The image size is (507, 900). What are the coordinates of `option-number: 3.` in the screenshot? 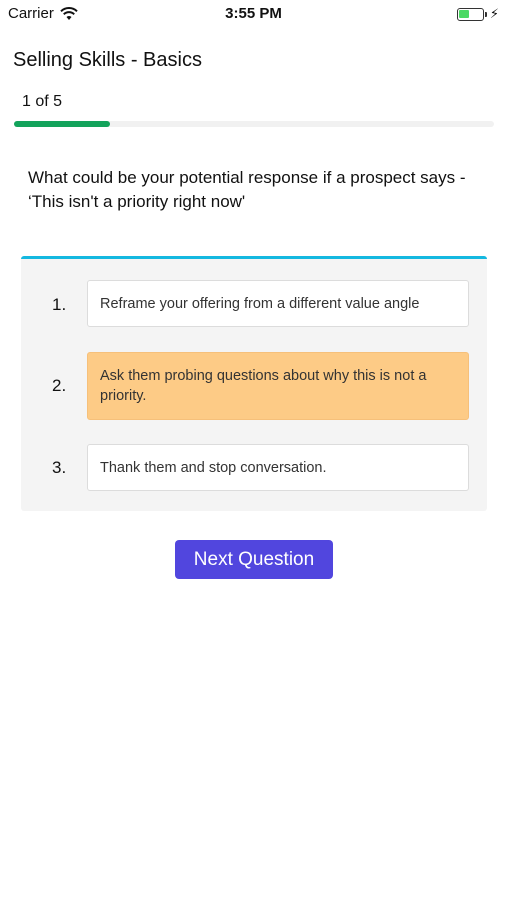 It's located at (59, 467).